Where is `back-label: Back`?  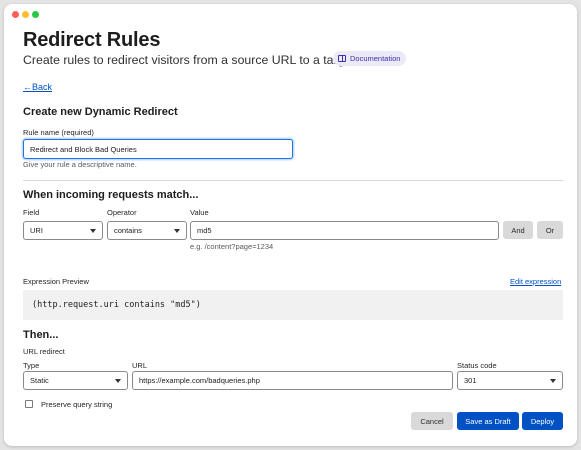 back-label: Back is located at coordinates (42, 87).